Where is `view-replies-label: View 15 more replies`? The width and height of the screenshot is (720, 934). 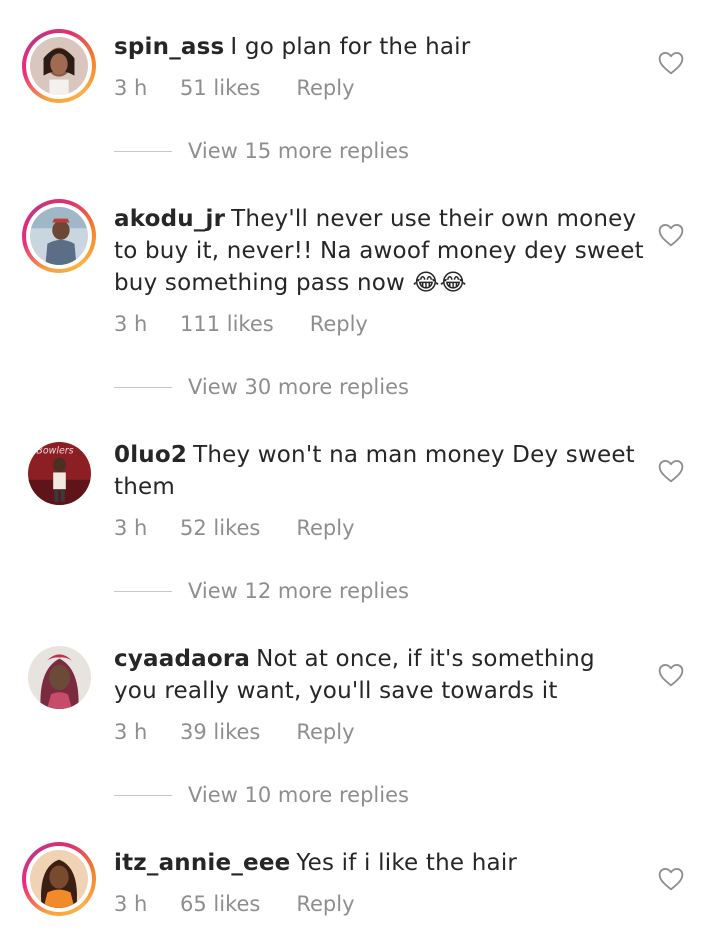
view-replies-label: View 15 more replies is located at coordinates (298, 151).